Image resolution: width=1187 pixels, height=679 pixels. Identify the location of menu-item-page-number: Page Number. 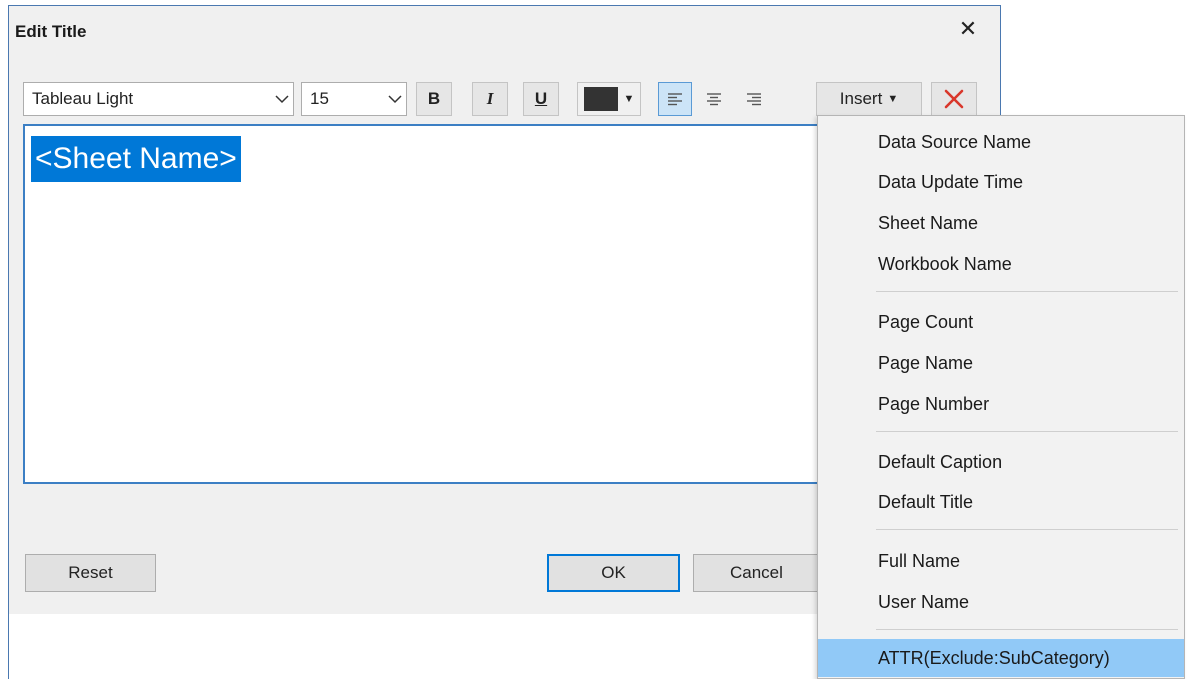
(1001, 404).